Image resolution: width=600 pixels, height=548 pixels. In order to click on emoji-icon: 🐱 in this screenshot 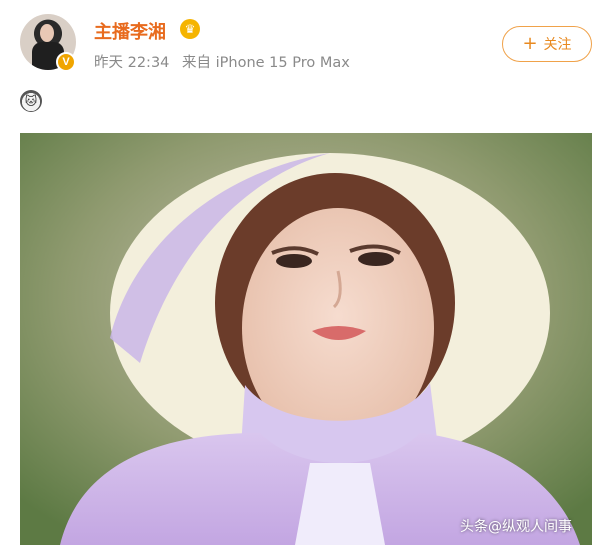, I will do `click(31, 101)`.